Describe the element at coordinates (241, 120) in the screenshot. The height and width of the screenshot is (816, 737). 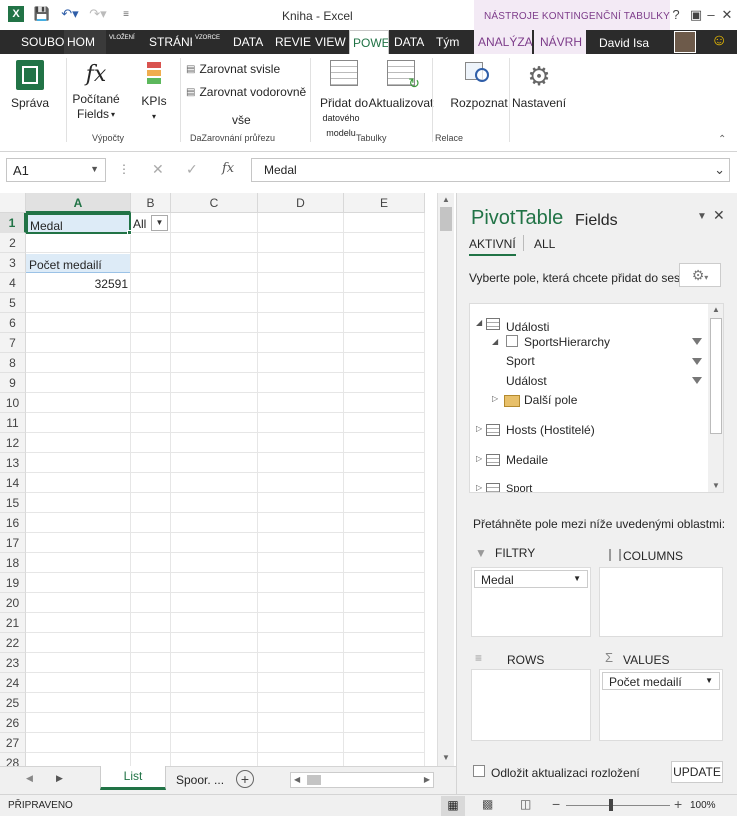
I see `align-all-label: vše` at that location.